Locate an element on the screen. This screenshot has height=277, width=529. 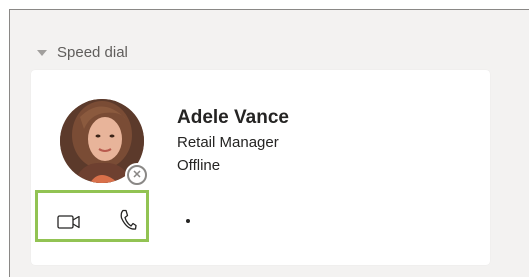
video-call-button is located at coordinates (69, 222).